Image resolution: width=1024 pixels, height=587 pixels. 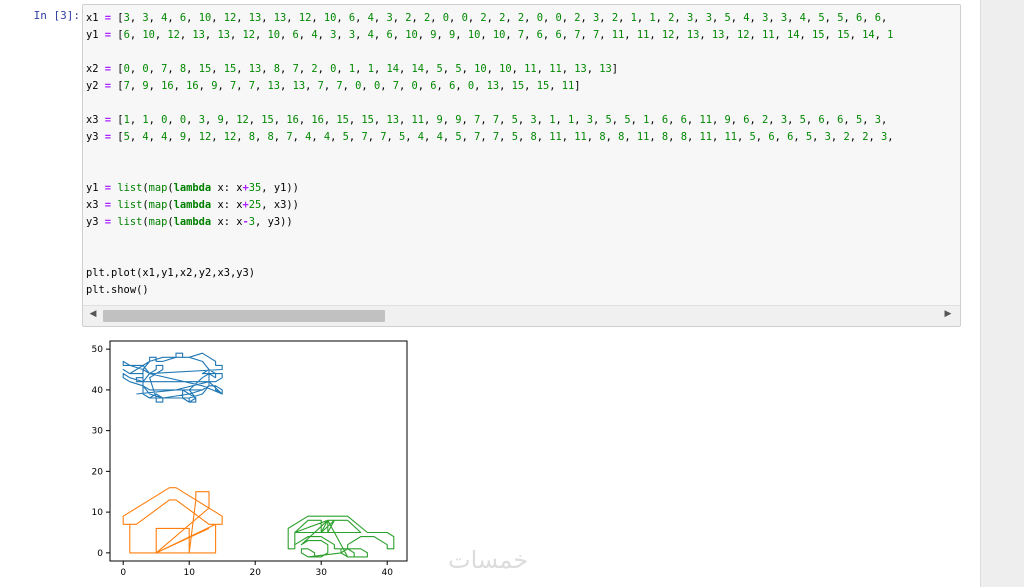 What do you see at coordinates (98, 472) in the screenshot?
I see `y-tick-label: 20` at bounding box center [98, 472].